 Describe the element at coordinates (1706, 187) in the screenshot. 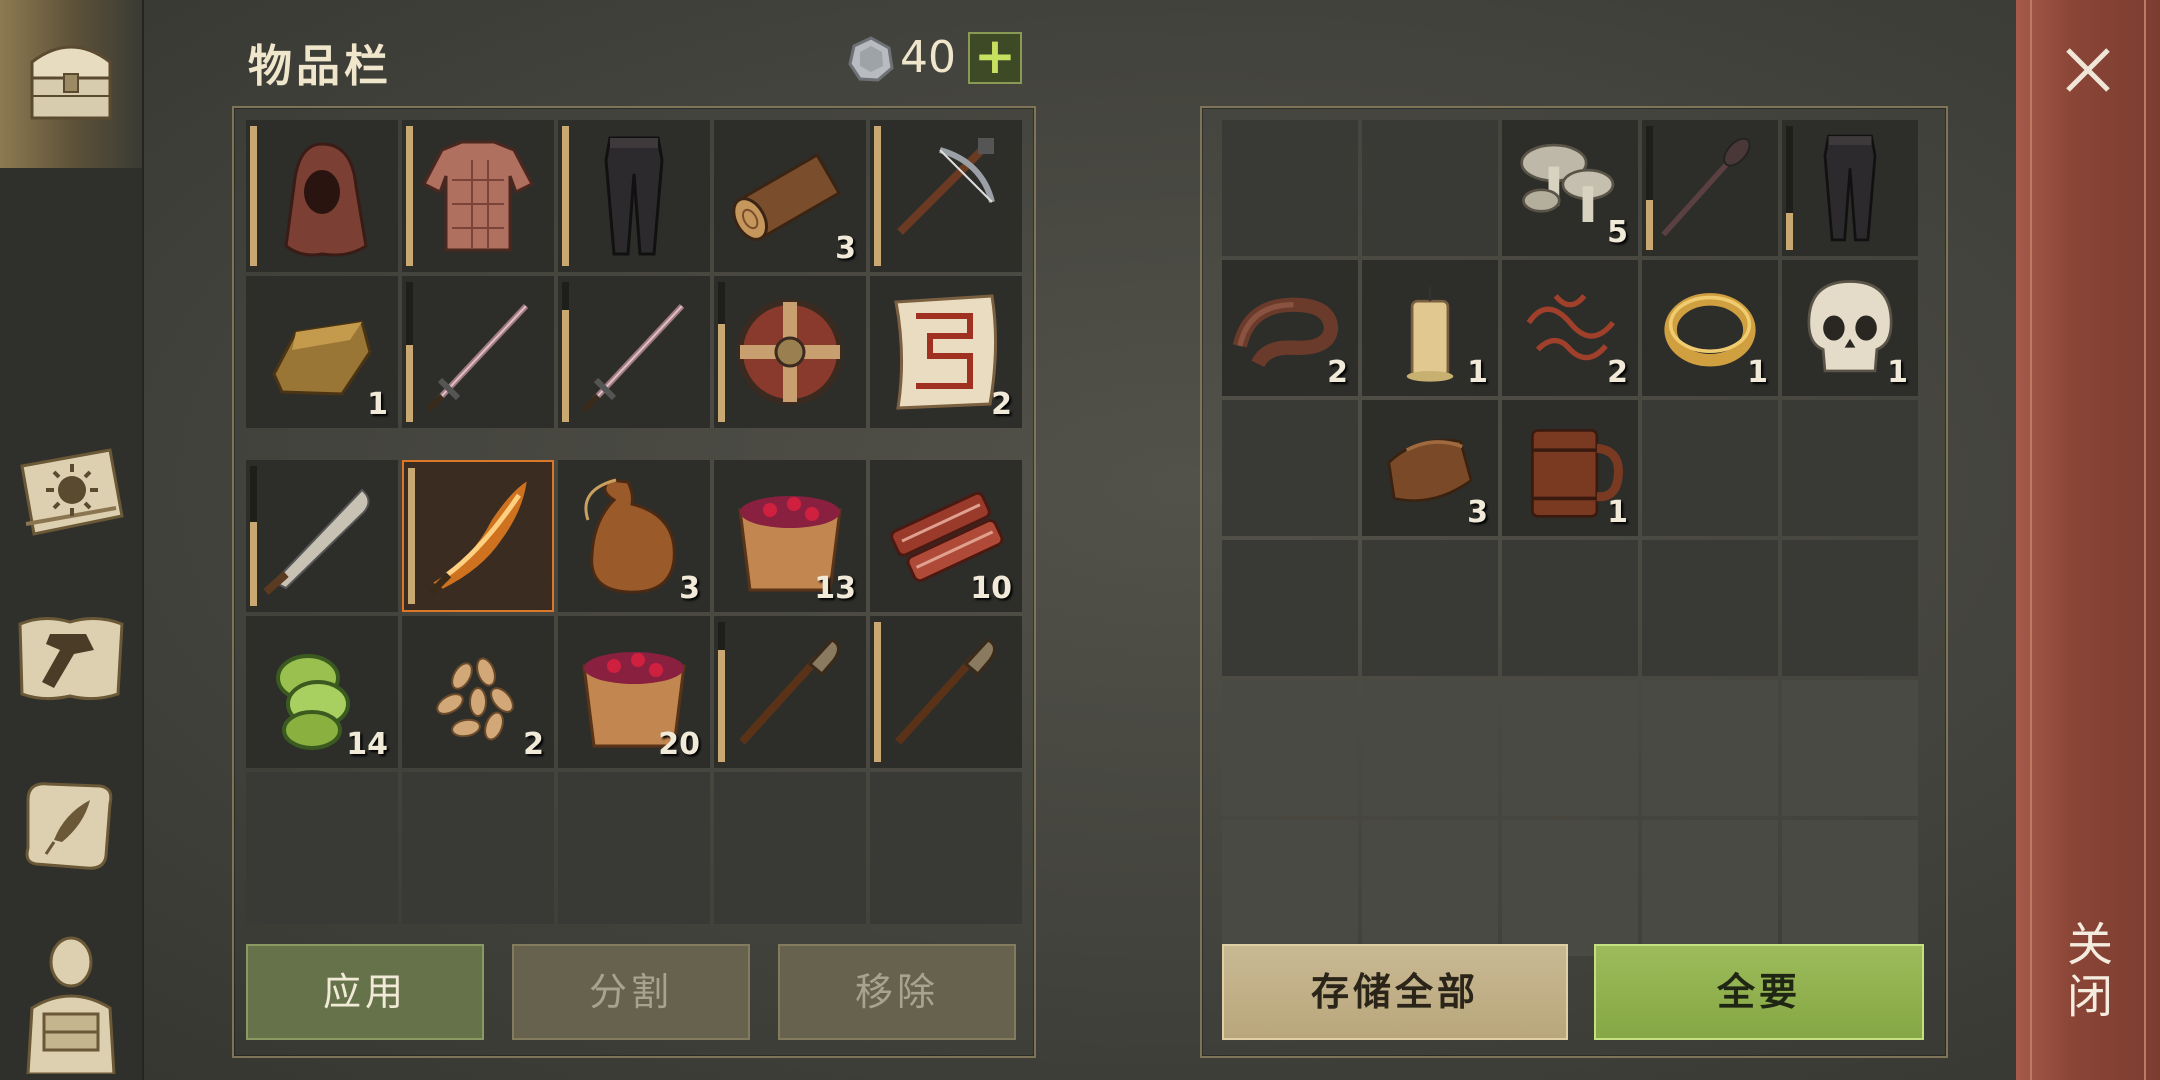

I see `mace-spear-icon` at that location.